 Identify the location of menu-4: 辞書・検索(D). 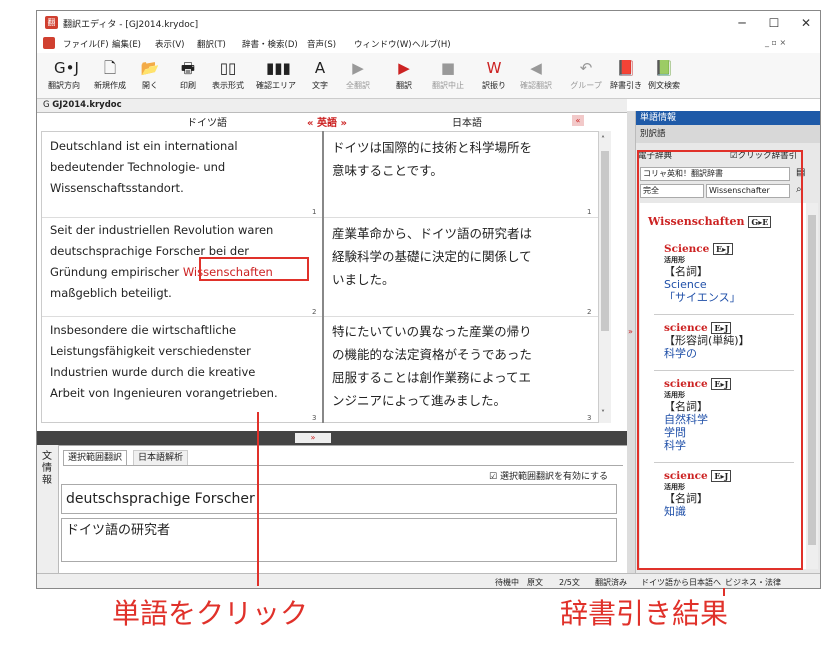
(270, 44).